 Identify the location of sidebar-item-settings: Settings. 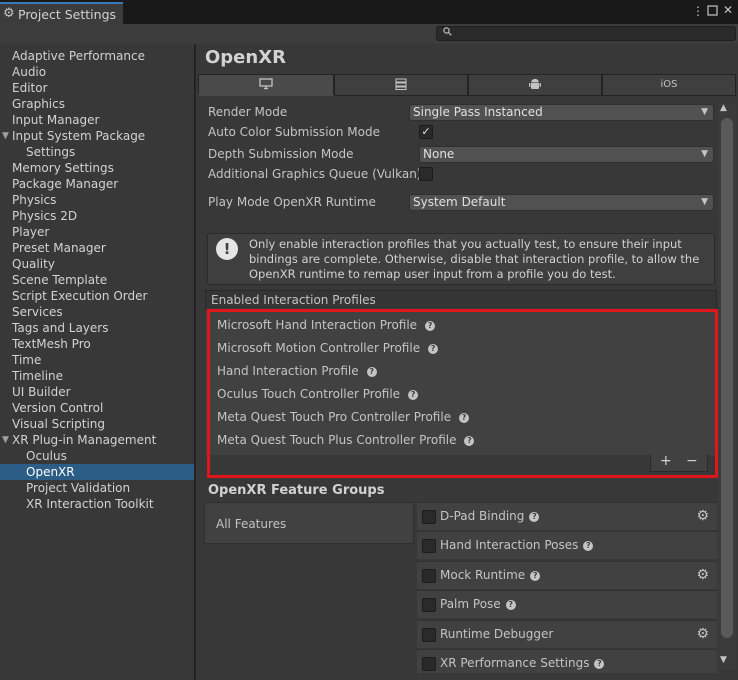
(50, 152).